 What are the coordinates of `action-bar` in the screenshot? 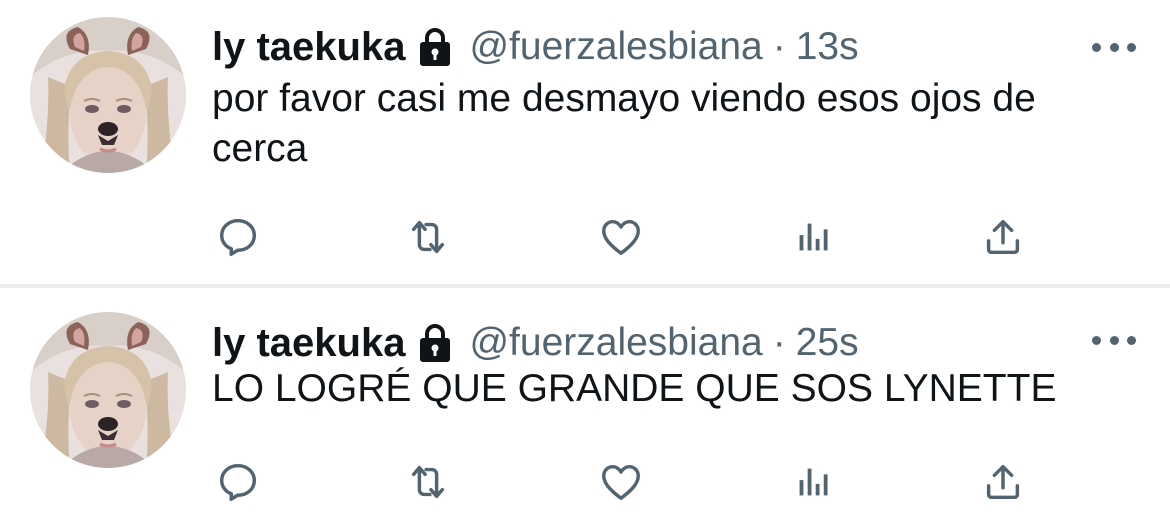 It's located at (585, 482).